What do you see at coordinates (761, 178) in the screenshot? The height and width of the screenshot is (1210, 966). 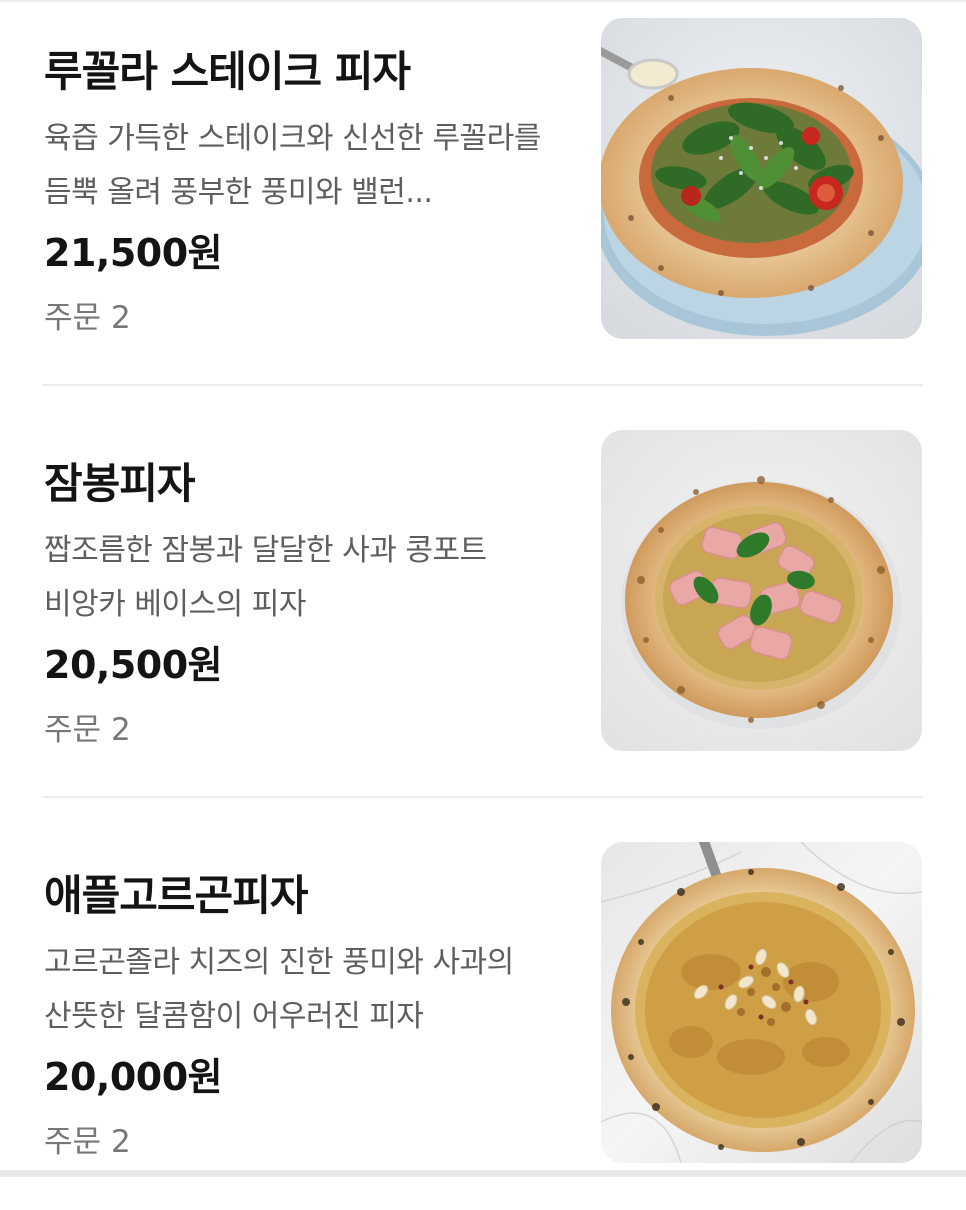 I see `pizza-photo-rucola-steak` at bounding box center [761, 178].